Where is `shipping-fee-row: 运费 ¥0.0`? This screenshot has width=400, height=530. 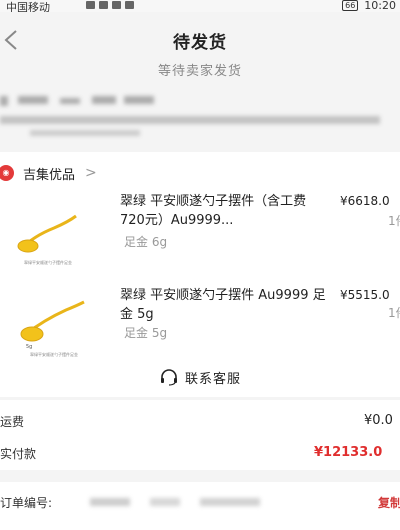 shipping-fee-row: 运费 ¥0.0 is located at coordinates (200, 422).